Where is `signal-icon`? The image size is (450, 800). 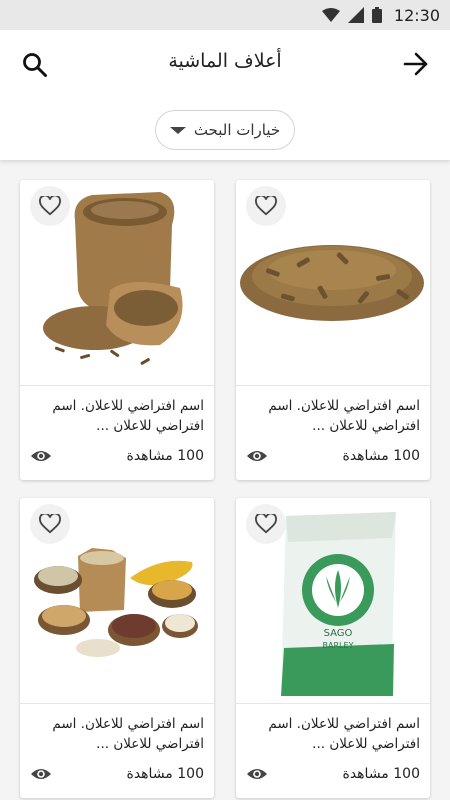 signal-icon is located at coordinates (355, 15).